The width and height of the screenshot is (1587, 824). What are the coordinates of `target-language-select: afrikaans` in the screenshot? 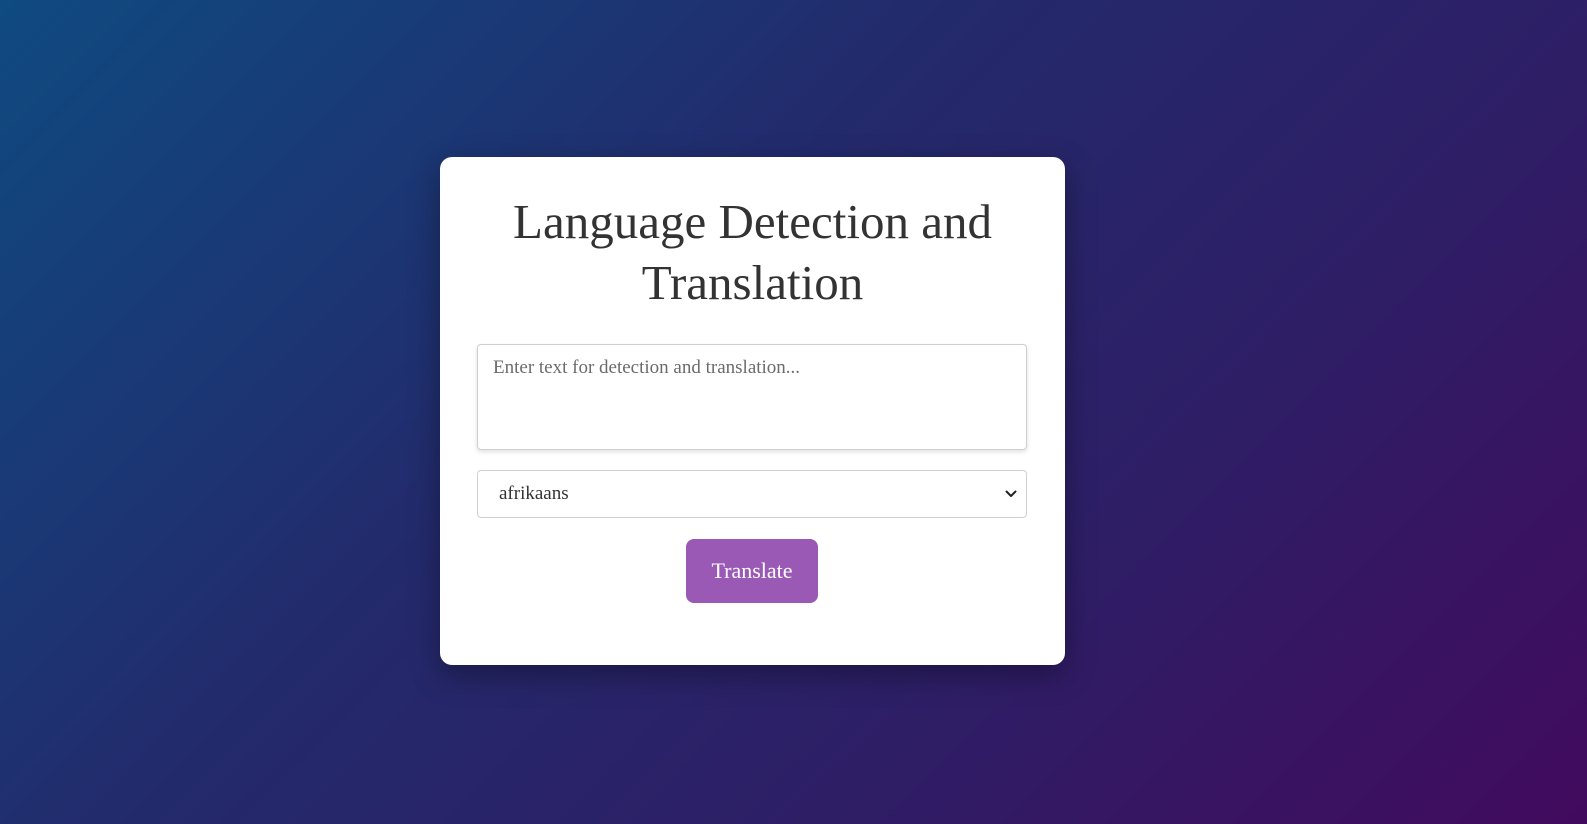 It's located at (752, 494).